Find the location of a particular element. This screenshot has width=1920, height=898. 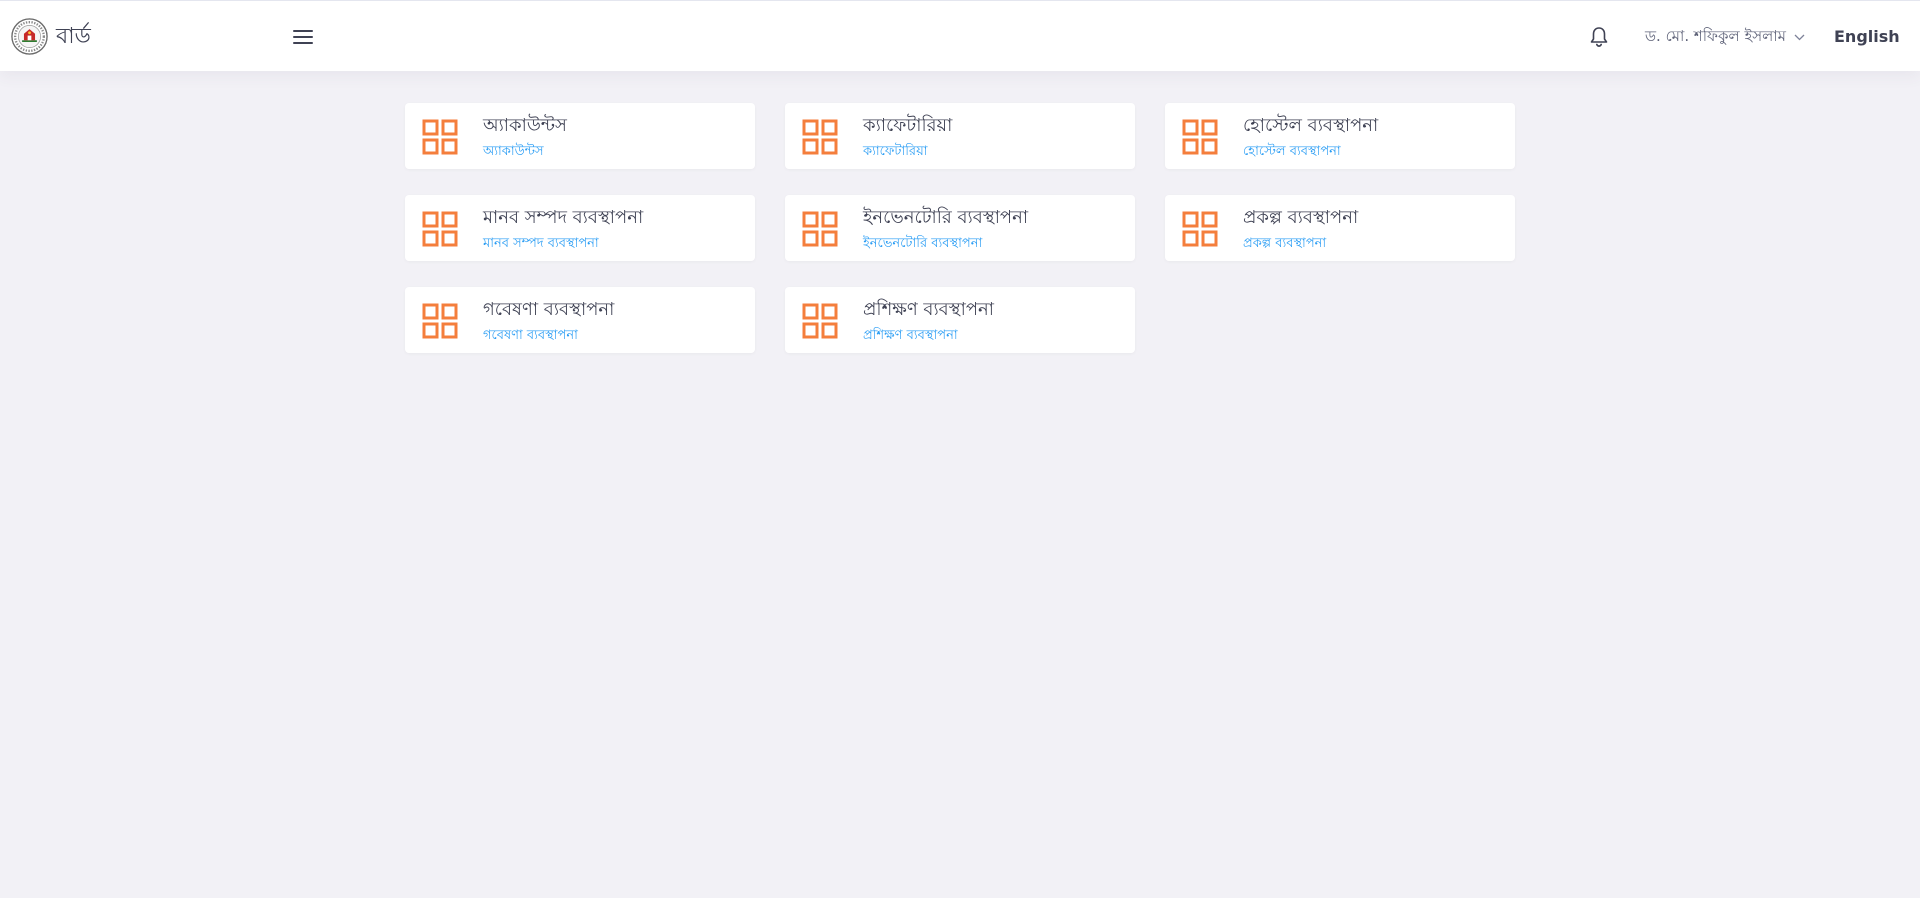

module-subtitle: ক্যাফেটারিয়া is located at coordinates (895, 152).